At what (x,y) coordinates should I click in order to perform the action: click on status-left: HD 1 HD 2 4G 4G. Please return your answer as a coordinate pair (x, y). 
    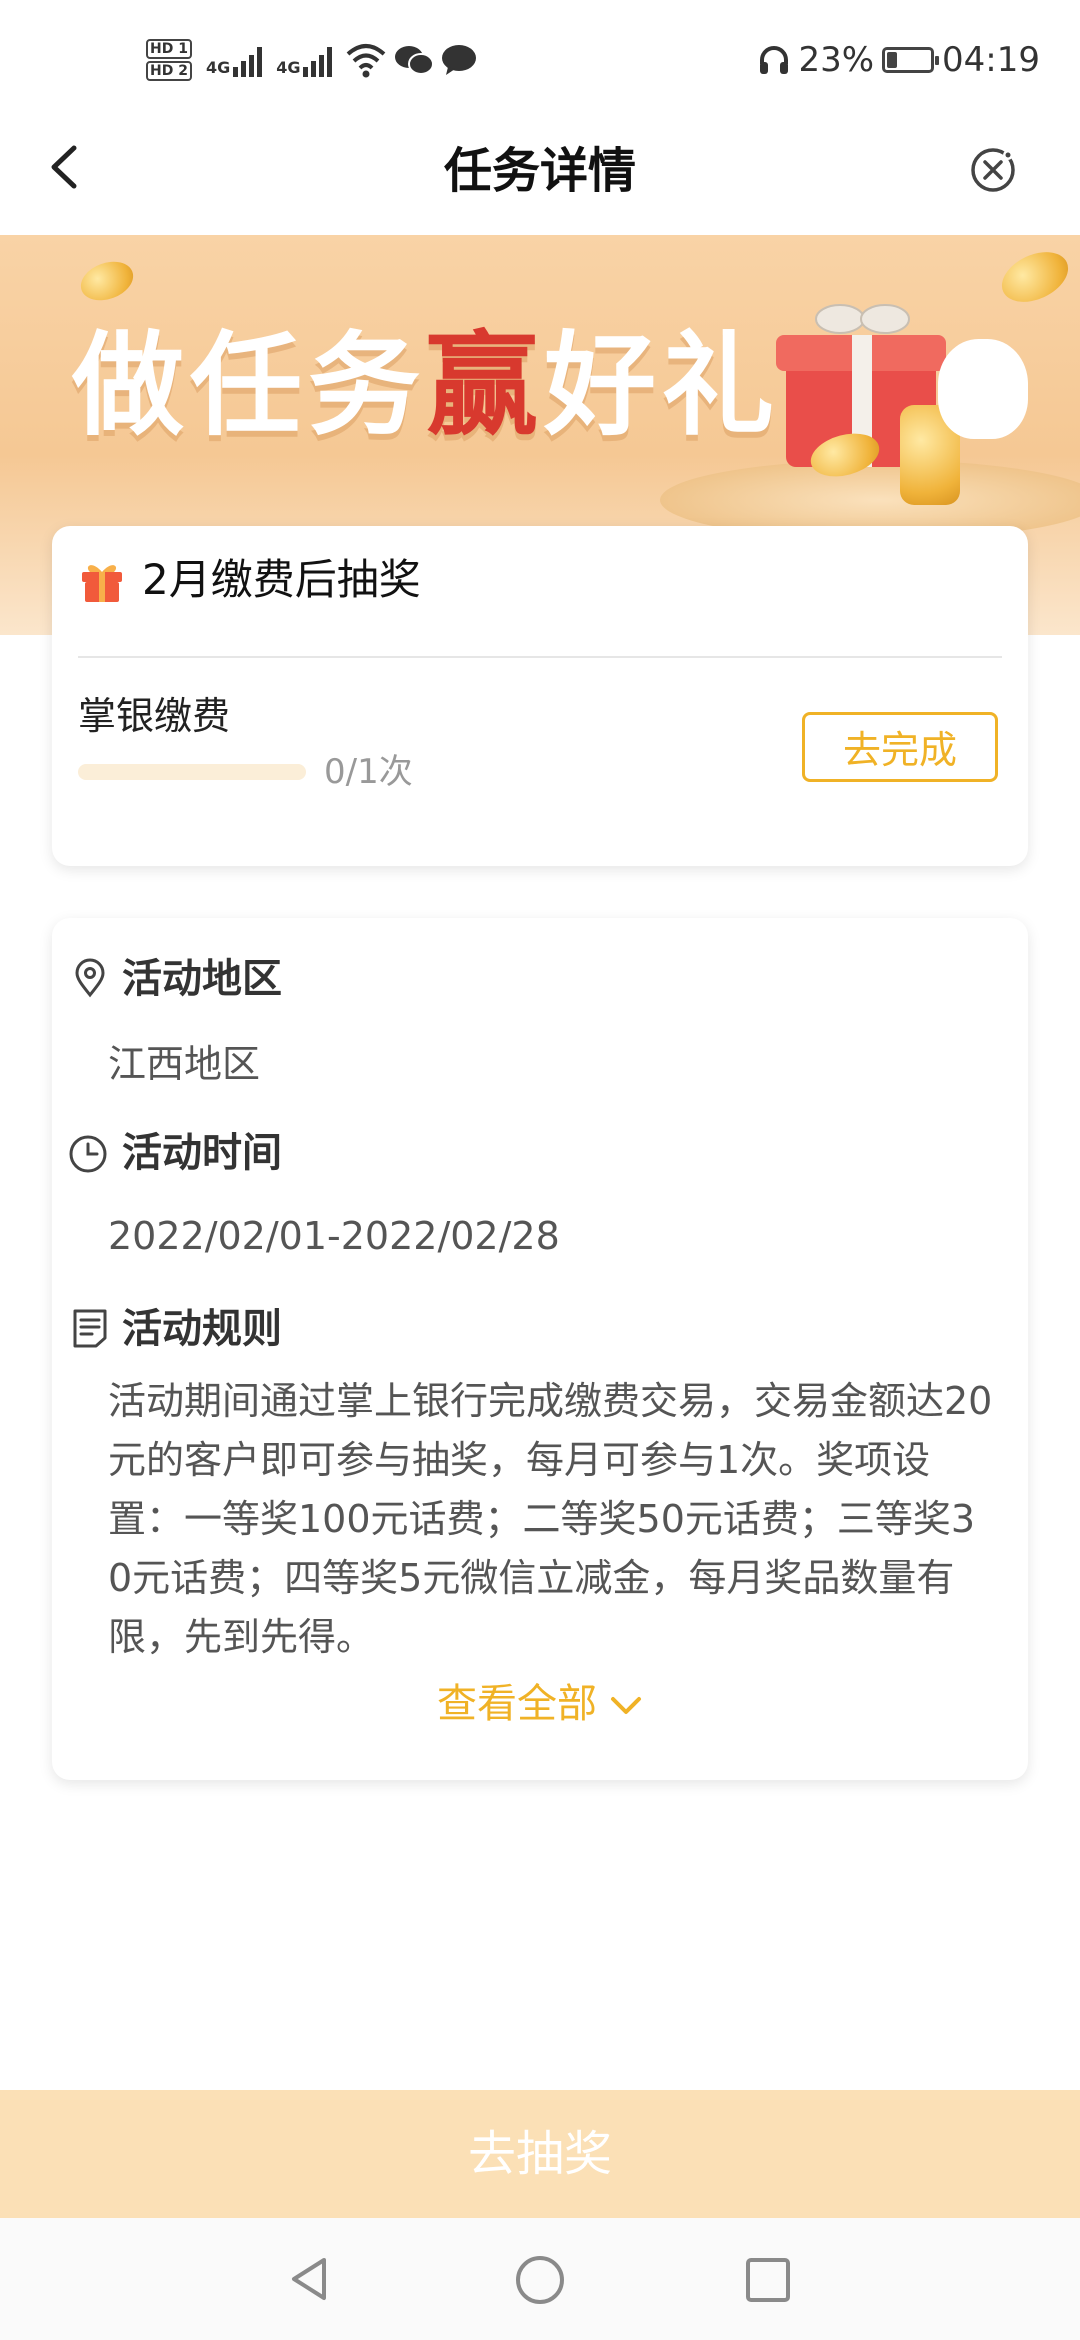
    Looking at the image, I should click on (312, 60).